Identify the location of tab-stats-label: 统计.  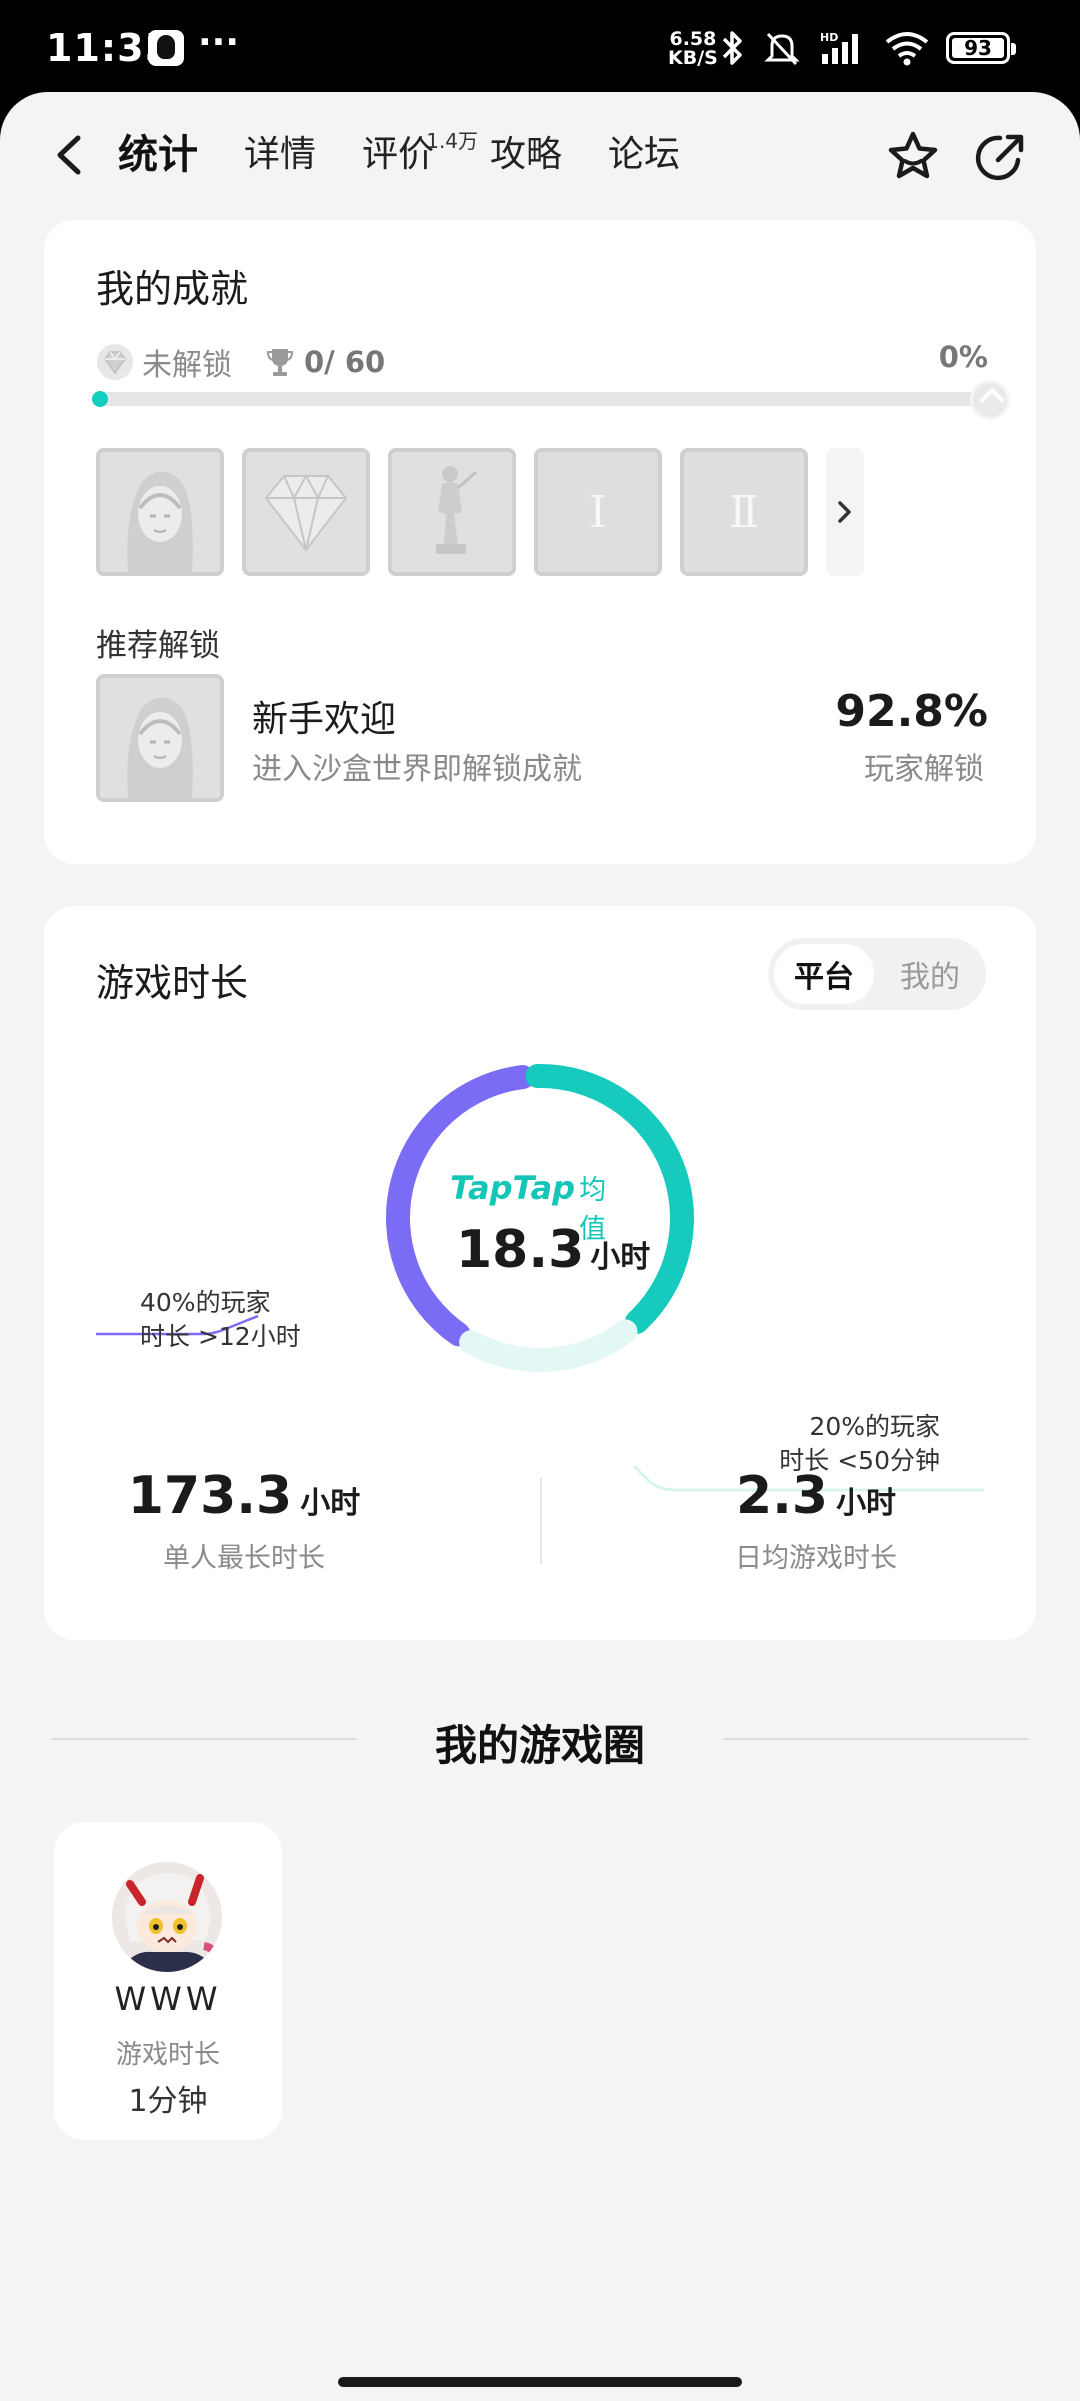
(158, 155).